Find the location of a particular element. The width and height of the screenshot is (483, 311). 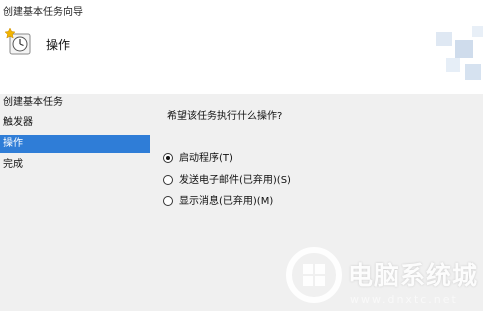

option-label: 启动程序(T) is located at coordinates (206, 158).